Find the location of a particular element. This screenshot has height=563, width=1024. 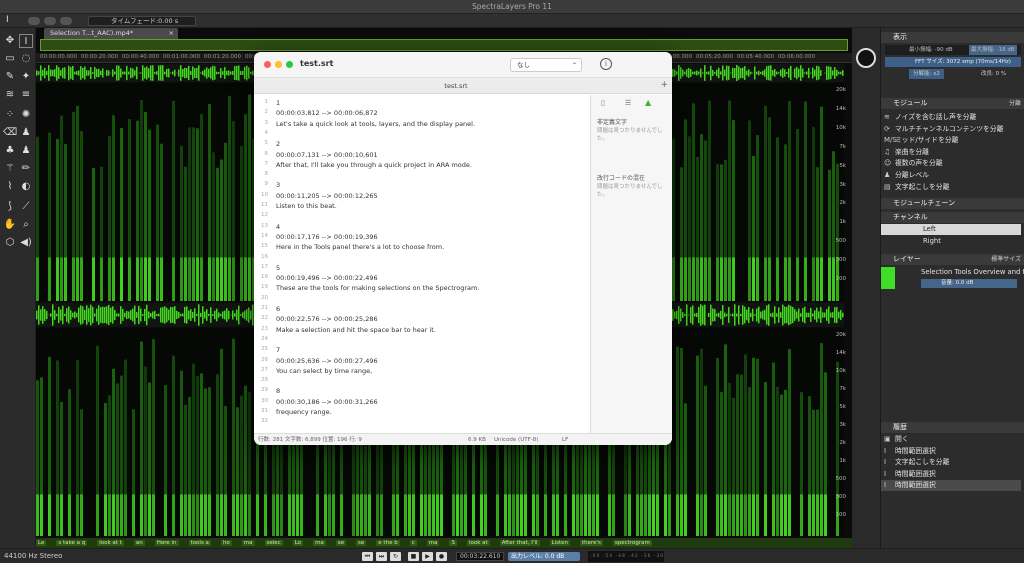

stop-button: ■ is located at coordinates (413, 556).